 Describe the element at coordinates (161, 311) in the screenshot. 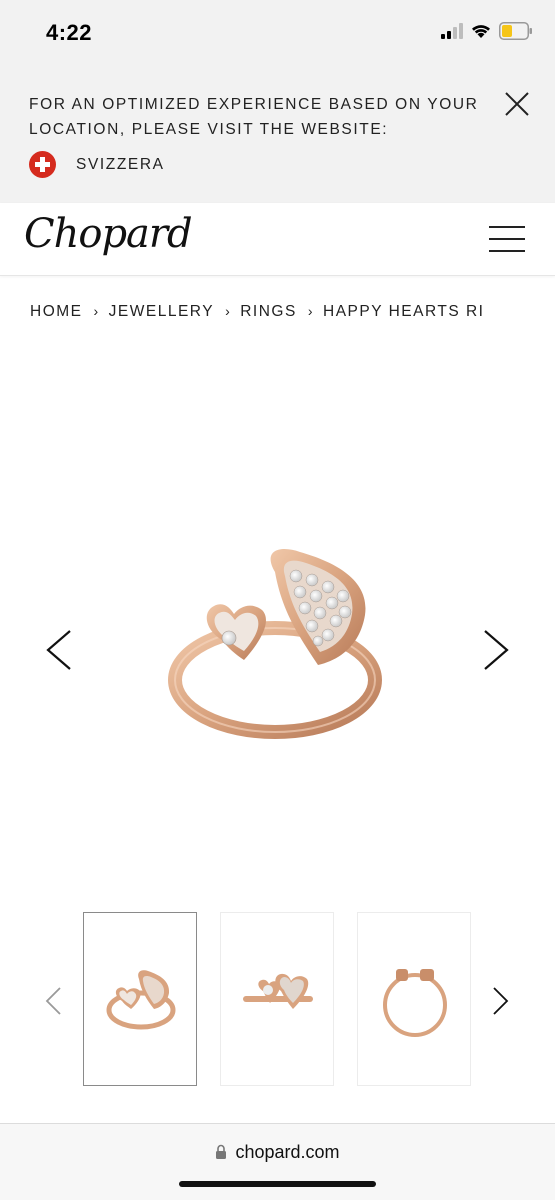

I see `breadcrumb-jewellery: JEWELLERY` at that location.